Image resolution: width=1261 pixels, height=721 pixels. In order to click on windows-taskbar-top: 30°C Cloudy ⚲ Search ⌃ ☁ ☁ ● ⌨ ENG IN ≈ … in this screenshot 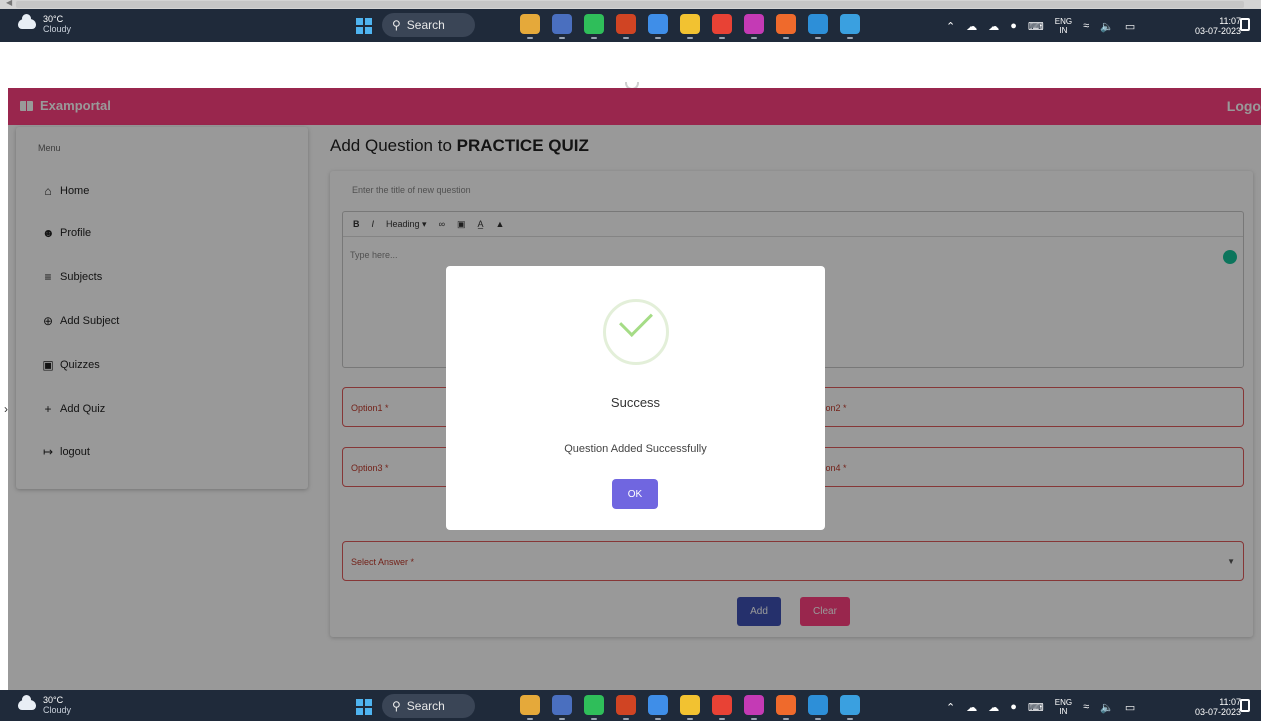, I will do `click(630, 25)`.